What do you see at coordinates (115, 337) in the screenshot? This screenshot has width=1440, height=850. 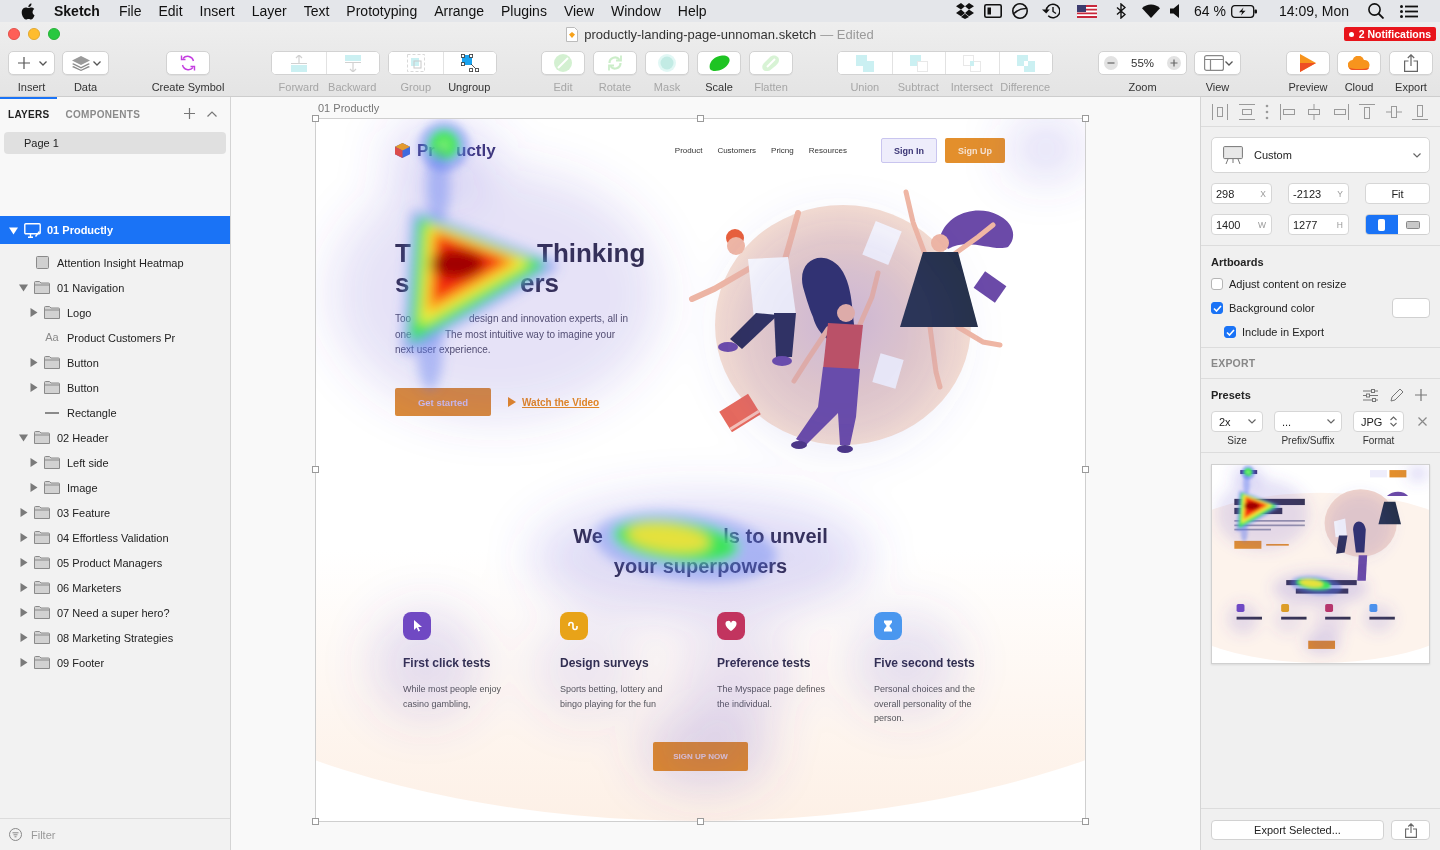 I see `tree-item: Aa Product Customers Pr` at bounding box center [115, 337].